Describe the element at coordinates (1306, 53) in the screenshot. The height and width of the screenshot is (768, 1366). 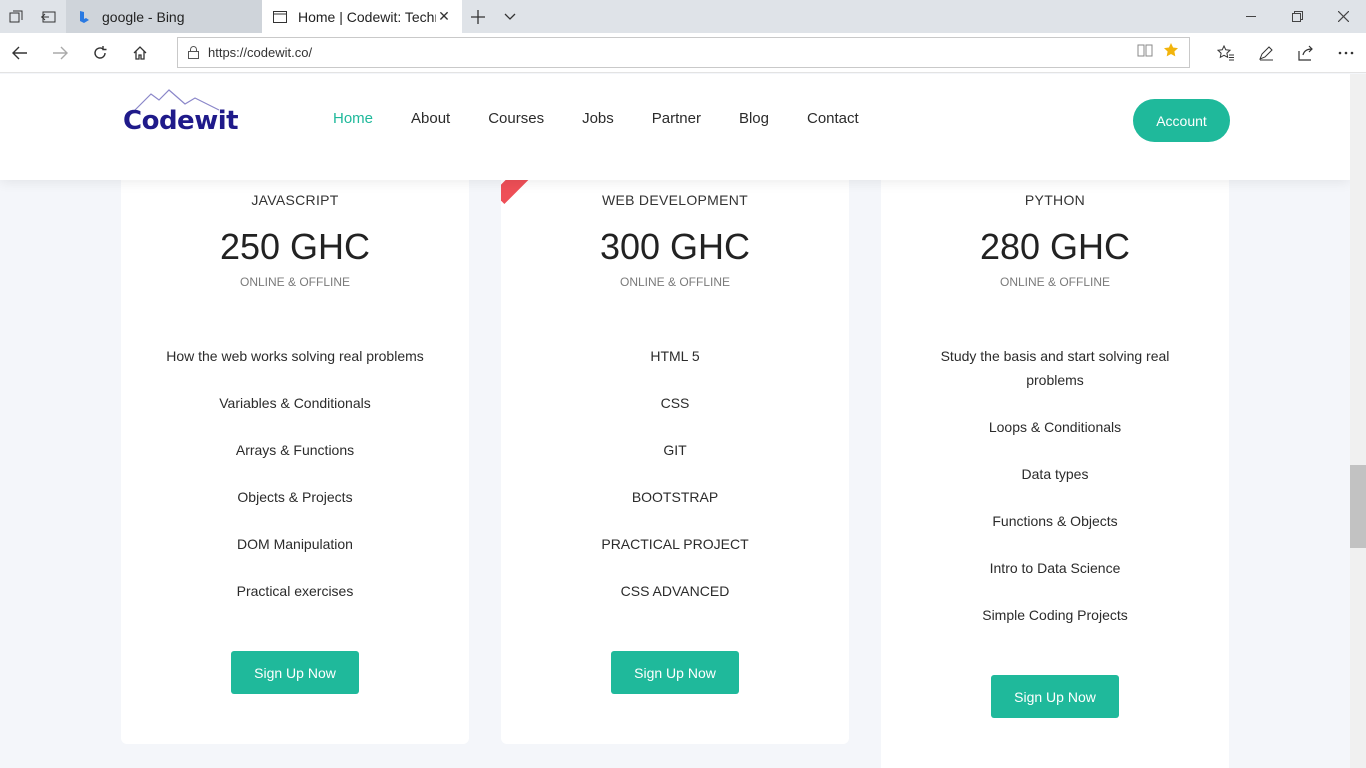
I see `share-icon` at that location.